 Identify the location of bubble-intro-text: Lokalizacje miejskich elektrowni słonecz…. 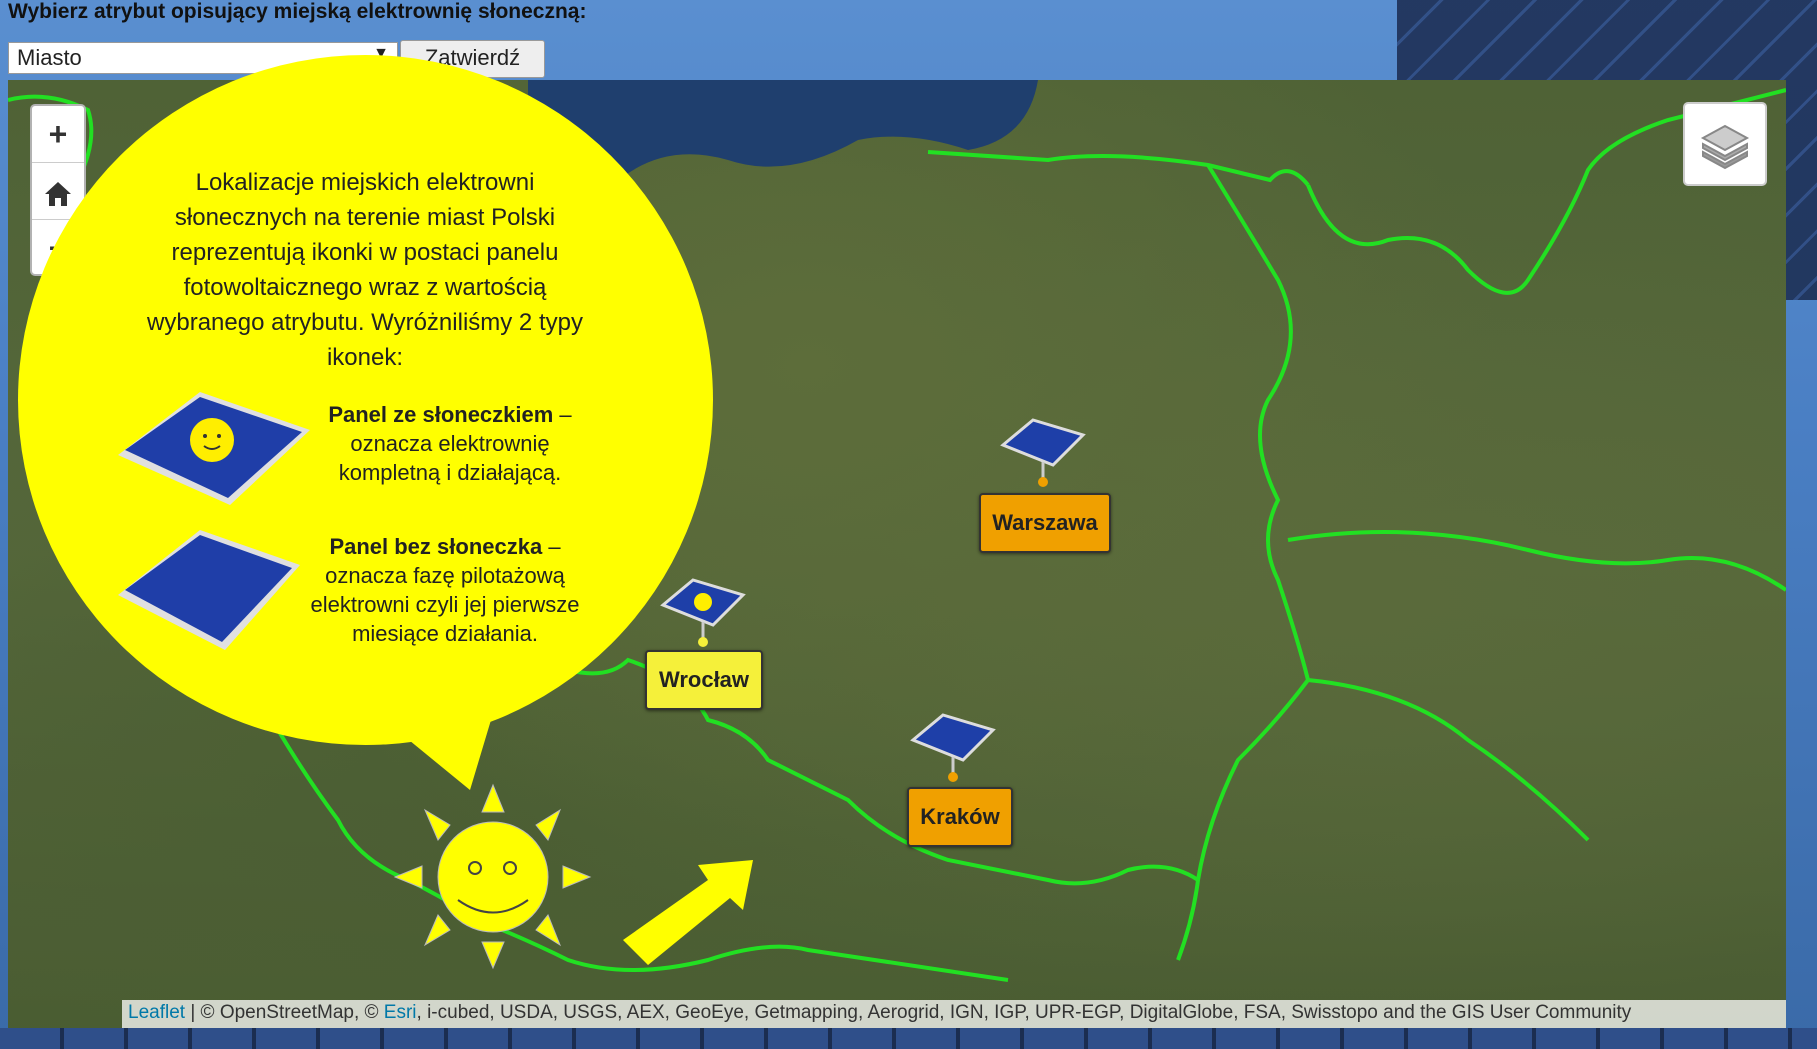
(365, 270).